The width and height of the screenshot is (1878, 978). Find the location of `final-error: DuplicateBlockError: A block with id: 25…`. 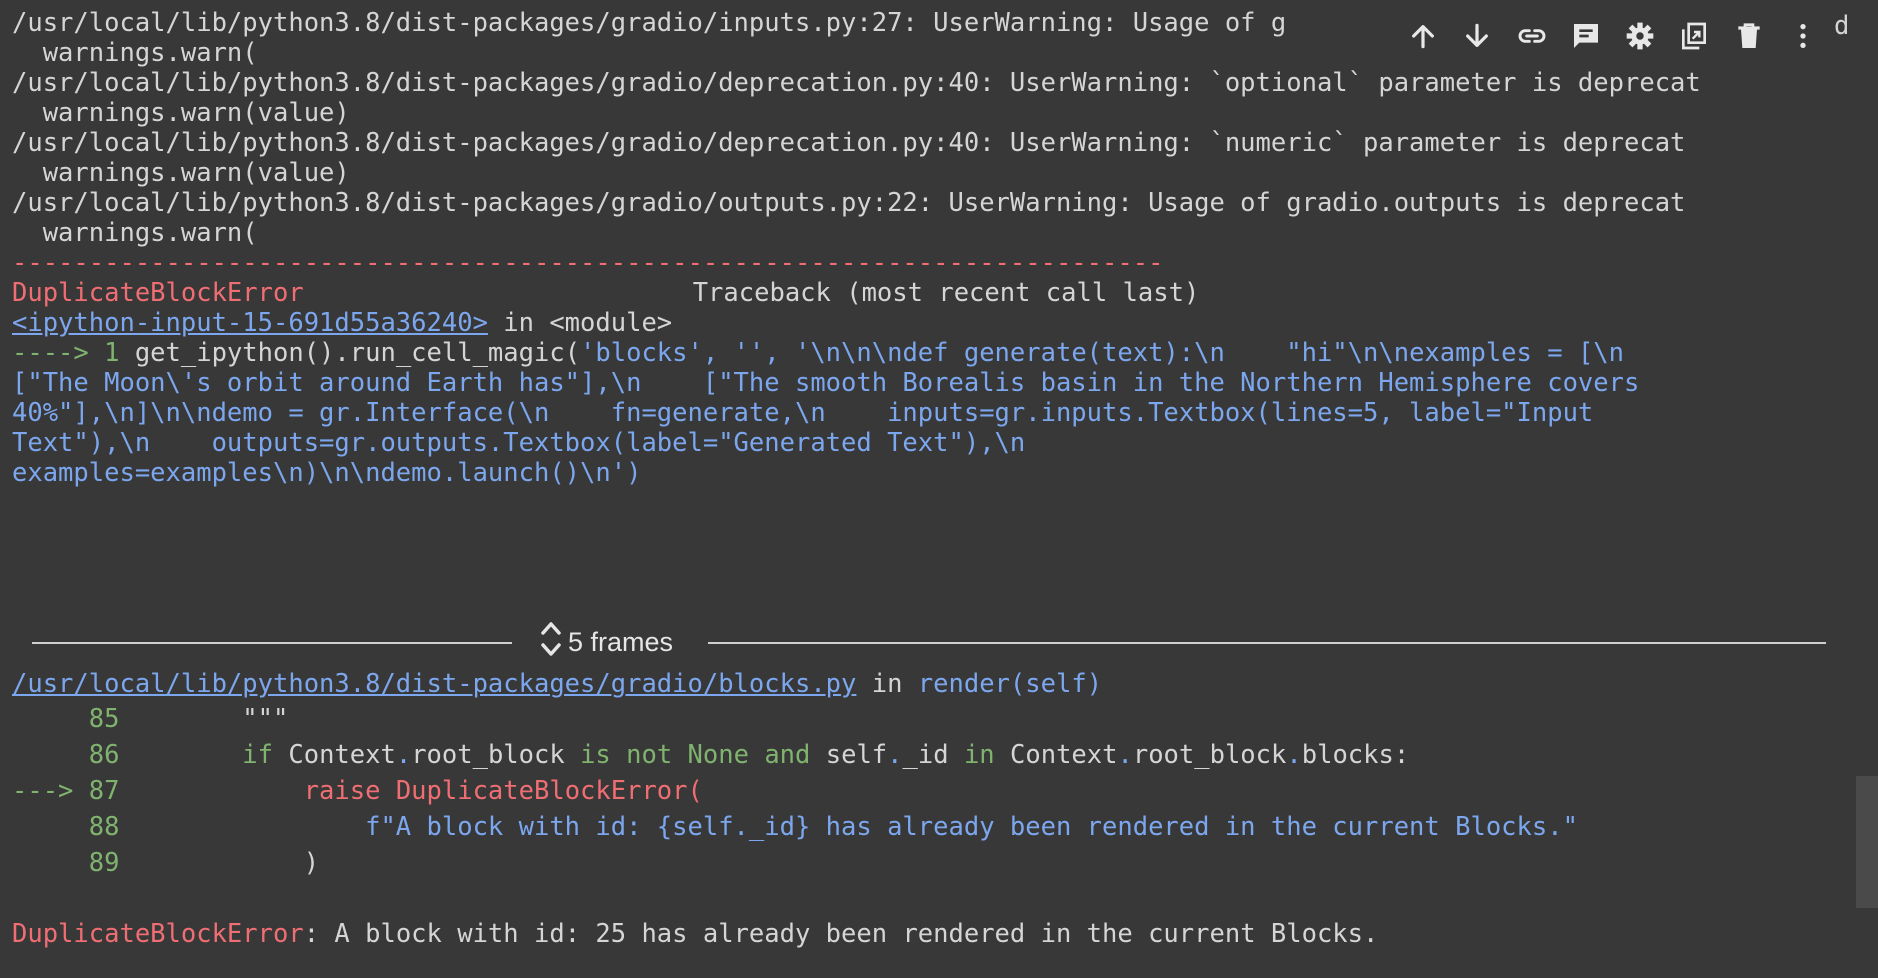

final-error: DuplicateBlockError: A block with id: 25… is located at coordinates (695, 934).